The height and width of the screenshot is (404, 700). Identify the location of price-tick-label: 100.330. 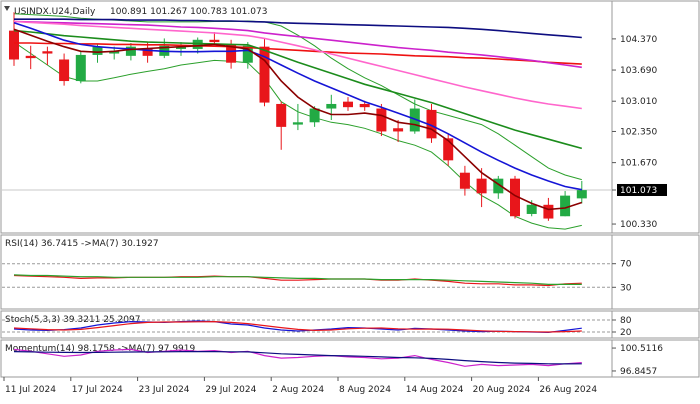
(638, 225).